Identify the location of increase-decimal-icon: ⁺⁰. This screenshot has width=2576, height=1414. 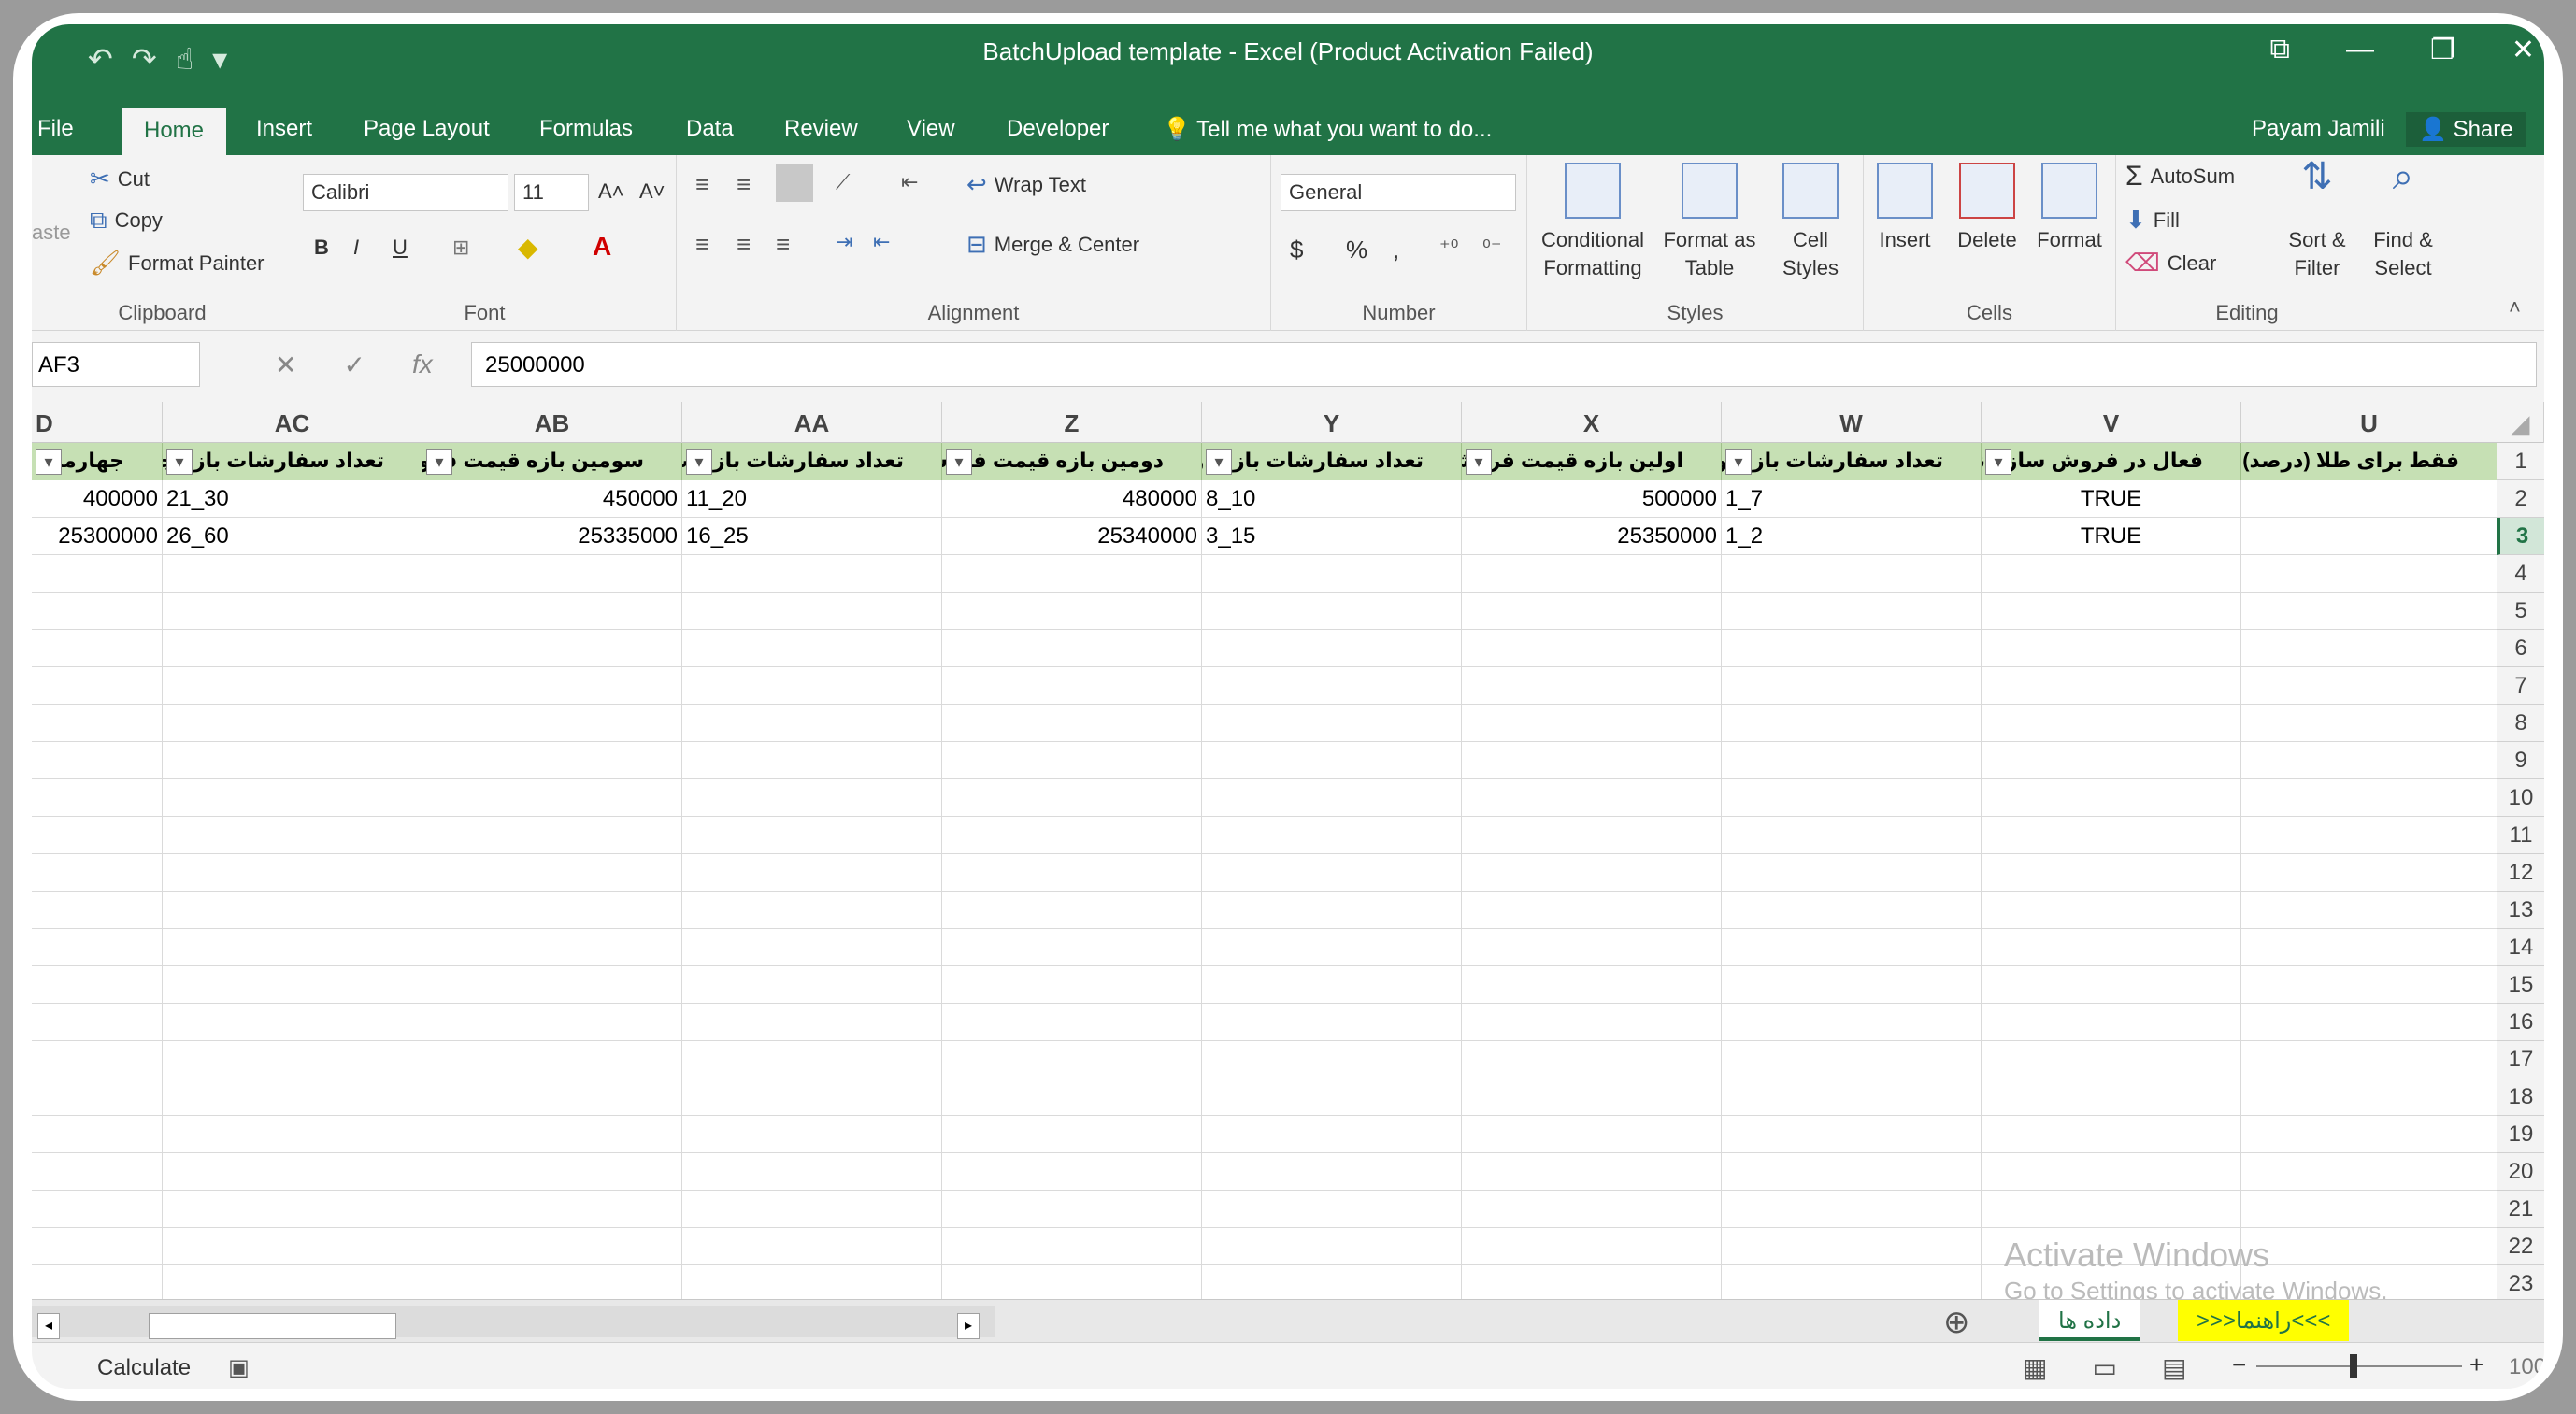
(1448, 248).